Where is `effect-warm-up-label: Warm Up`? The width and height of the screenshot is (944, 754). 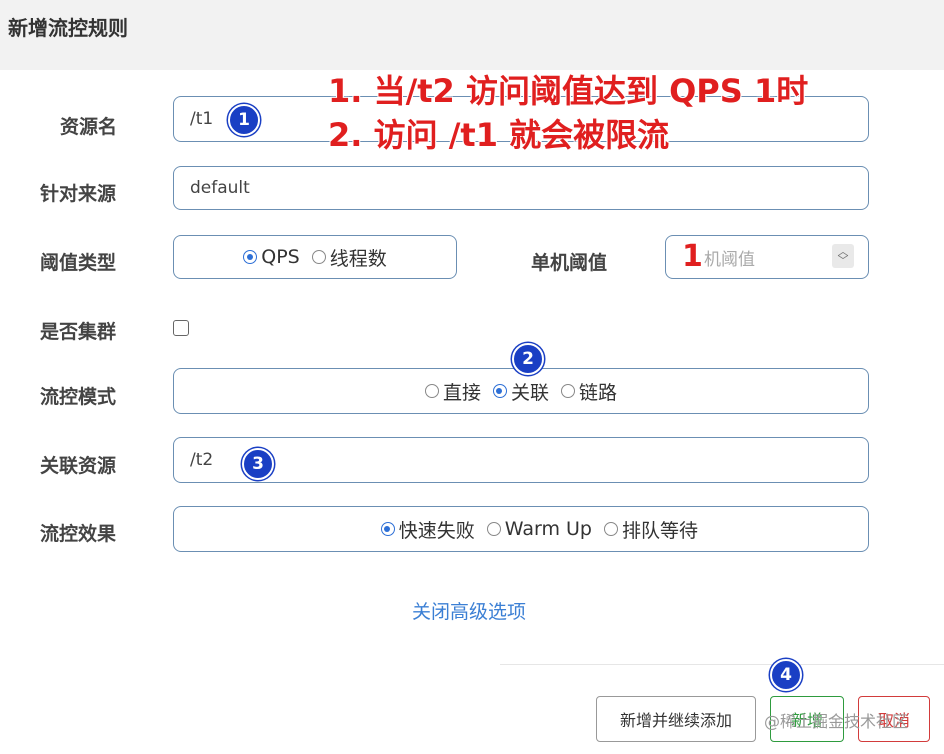
effect-warm-up-label: Warm Up is located at coordinates (548, 529).